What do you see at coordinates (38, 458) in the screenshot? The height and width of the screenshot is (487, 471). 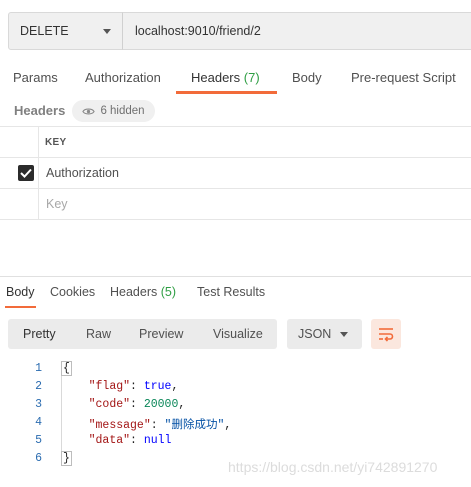 I see `line-number: 6` at bounding box center [38, 458].